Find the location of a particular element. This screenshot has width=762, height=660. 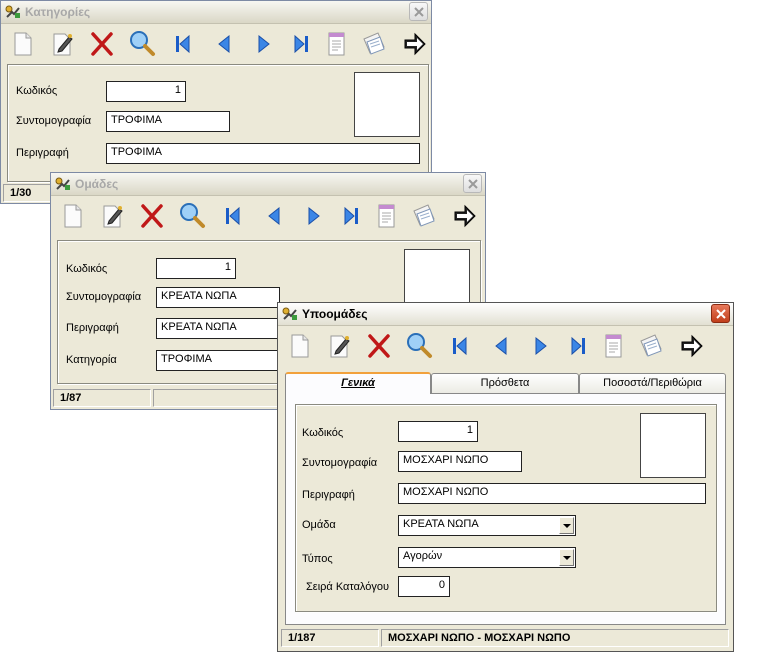

group-select-value: ΚΡΕΑΤΑ ΝΩΠΑ is located at coordinates (441, 524).